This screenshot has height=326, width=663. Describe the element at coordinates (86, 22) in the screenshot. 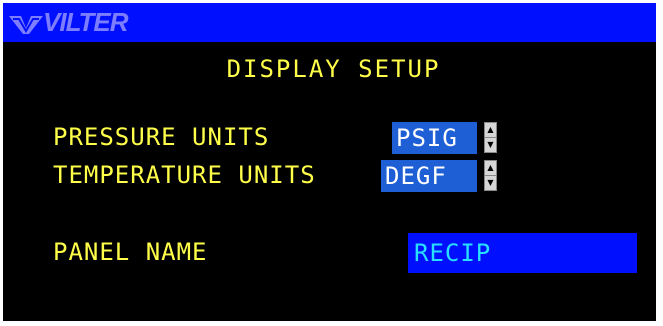

I see `brand-name: VILTER` at that location.